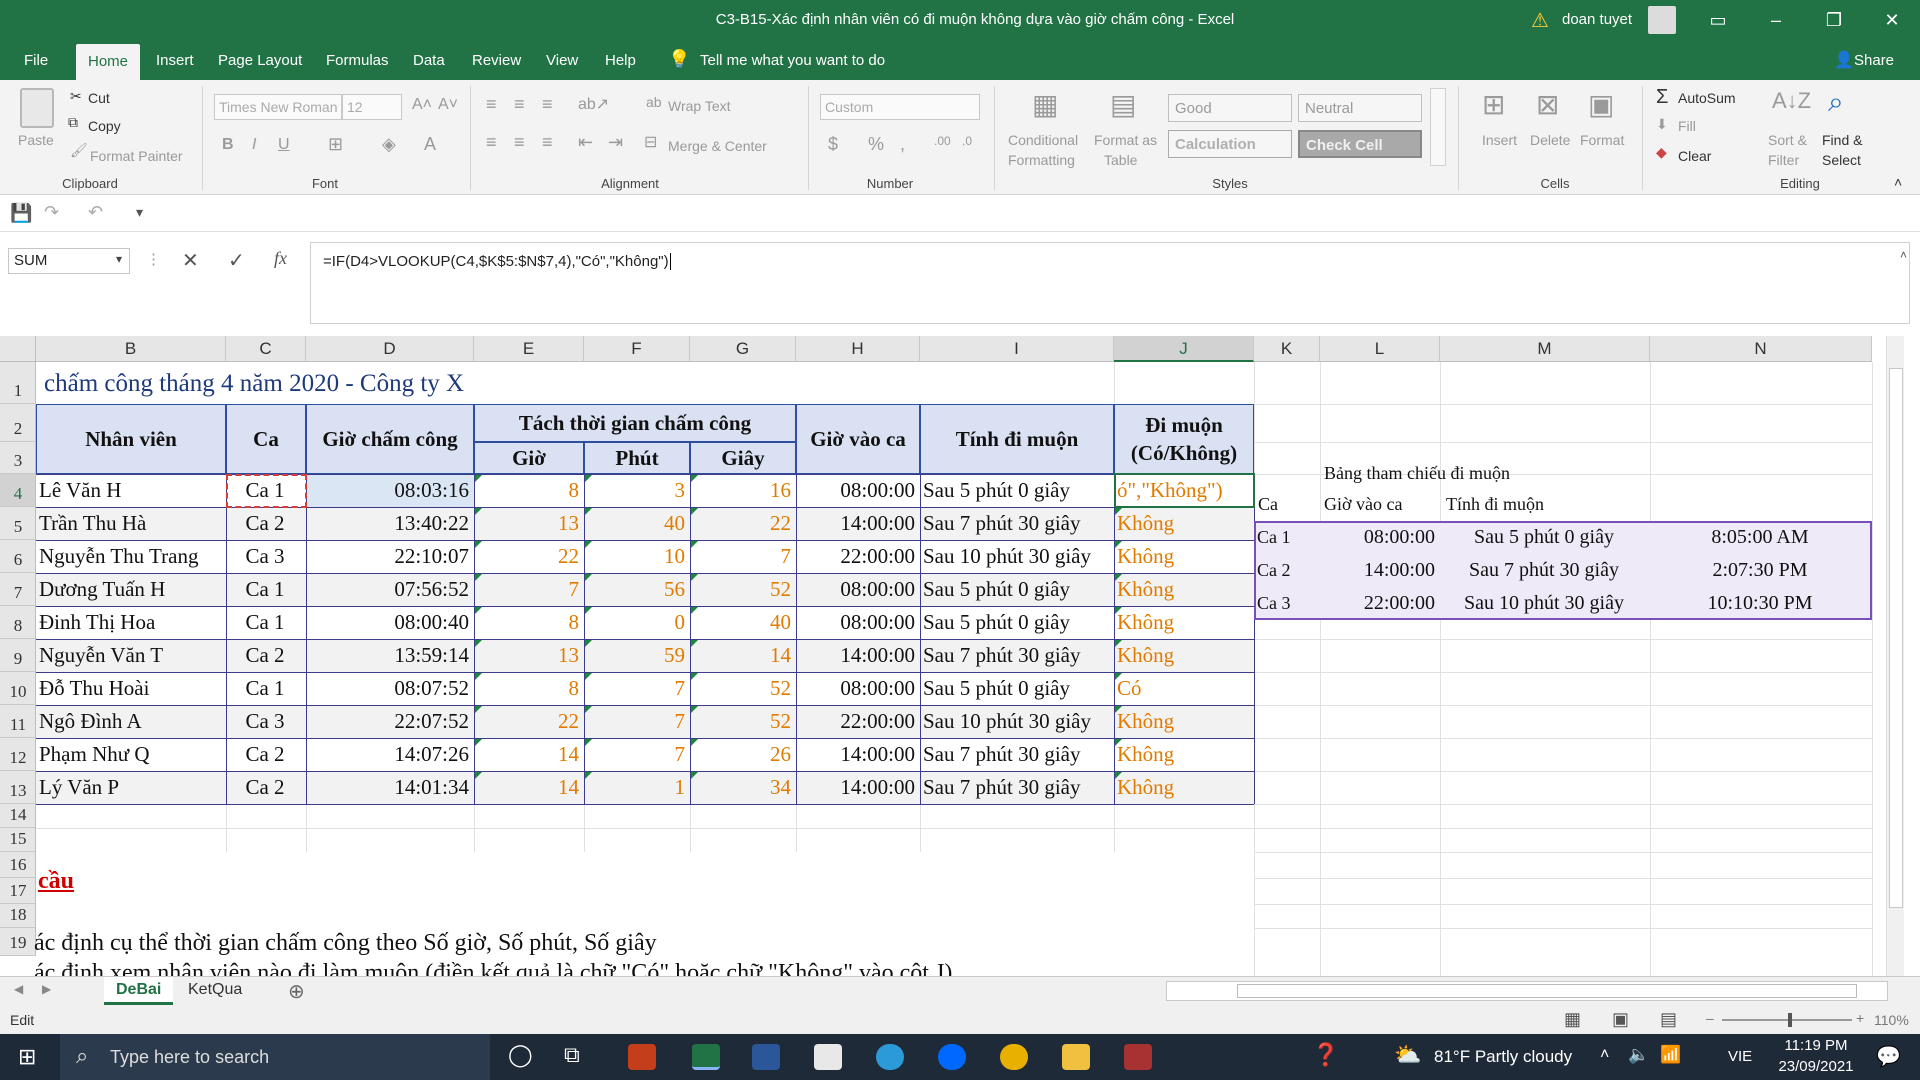 The image size is (1920, 1080). What do you see at coordinates (357, 60) in the screenshot?
I see `tab-formulas: Formulas` at bounding box center [357, 60].